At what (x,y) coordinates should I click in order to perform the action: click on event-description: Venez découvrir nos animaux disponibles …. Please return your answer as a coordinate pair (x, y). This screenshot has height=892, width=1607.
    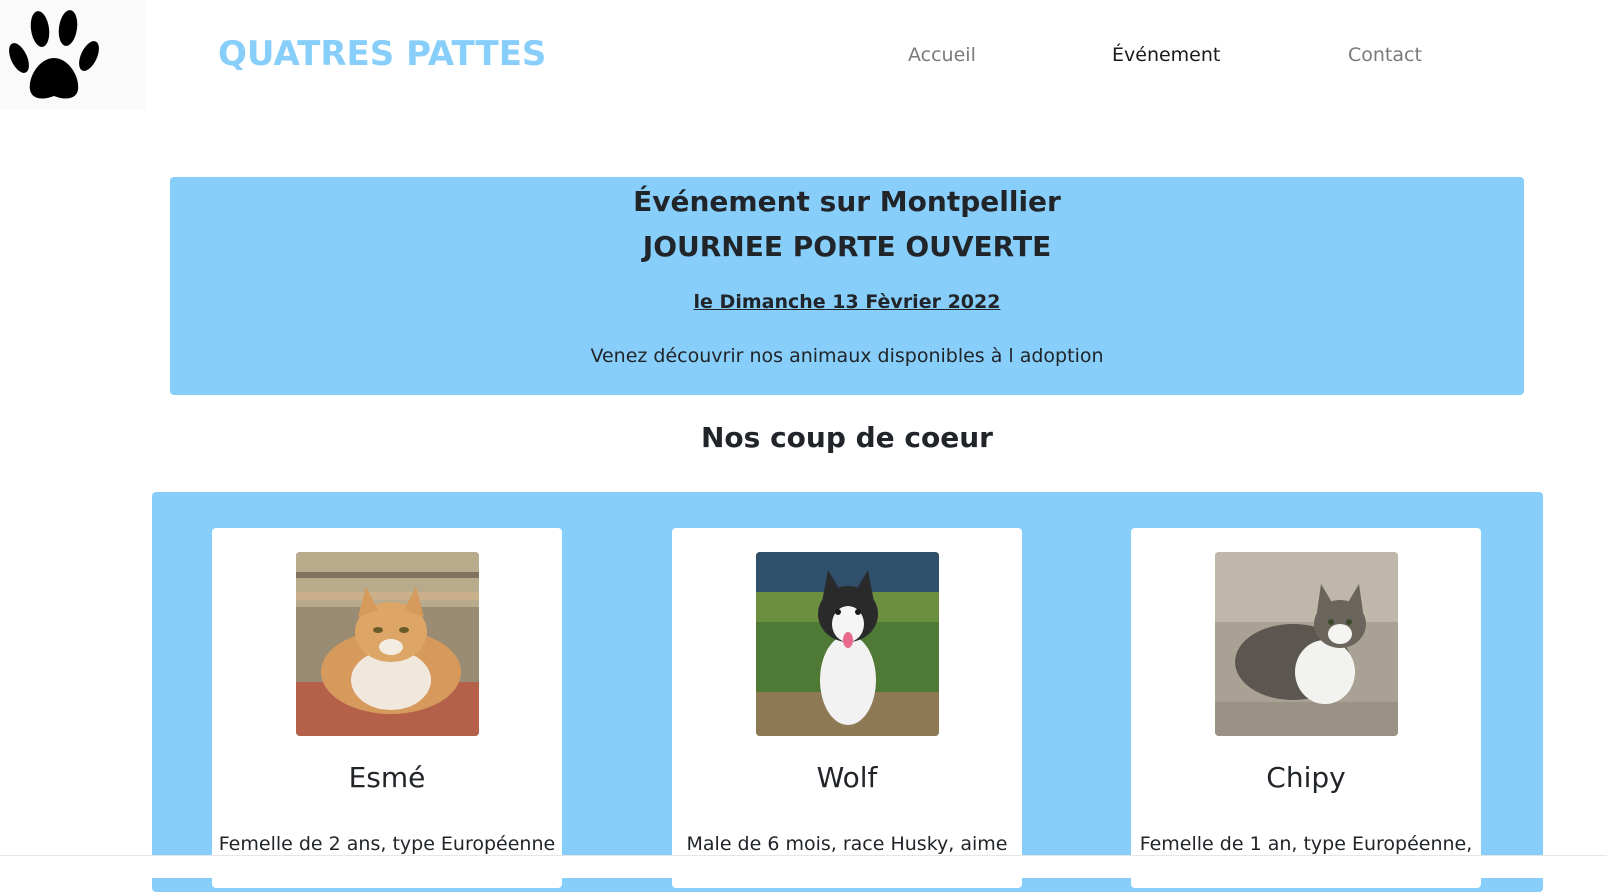
    Looking at the image, I should click on (847, 356).